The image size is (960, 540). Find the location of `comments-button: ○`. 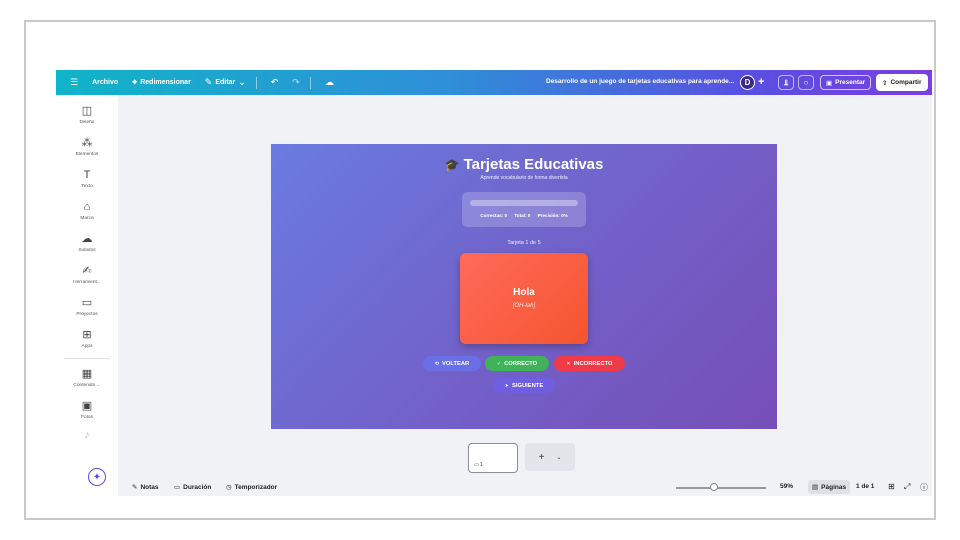

comments-button: ○ is located at coordinates (806, 82).